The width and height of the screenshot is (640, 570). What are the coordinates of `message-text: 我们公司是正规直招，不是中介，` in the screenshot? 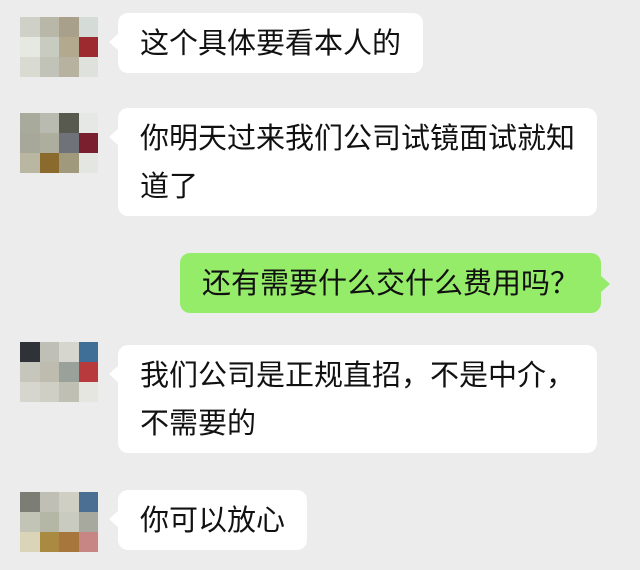 It's located at (358, 375).